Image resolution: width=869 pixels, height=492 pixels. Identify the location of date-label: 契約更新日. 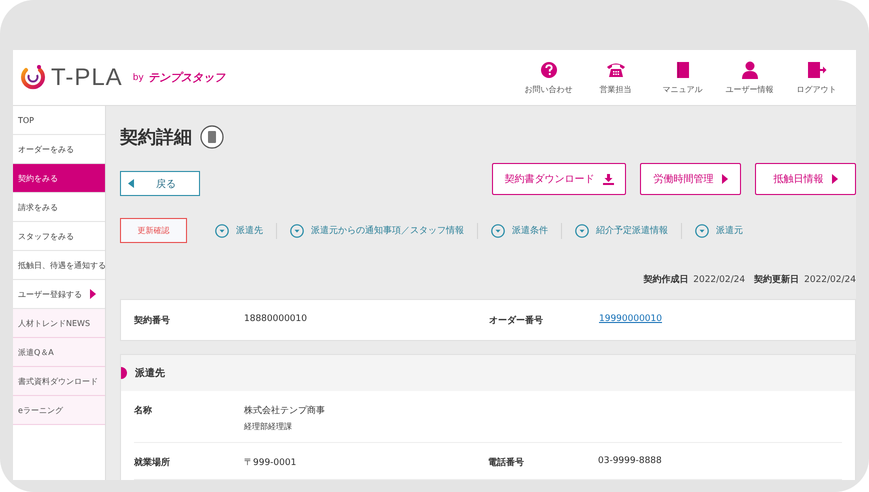
(777, 279).